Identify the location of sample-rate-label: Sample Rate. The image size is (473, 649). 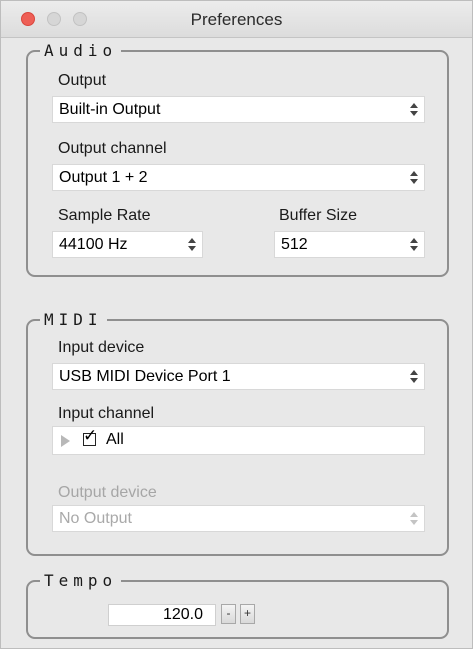
(104, 215).